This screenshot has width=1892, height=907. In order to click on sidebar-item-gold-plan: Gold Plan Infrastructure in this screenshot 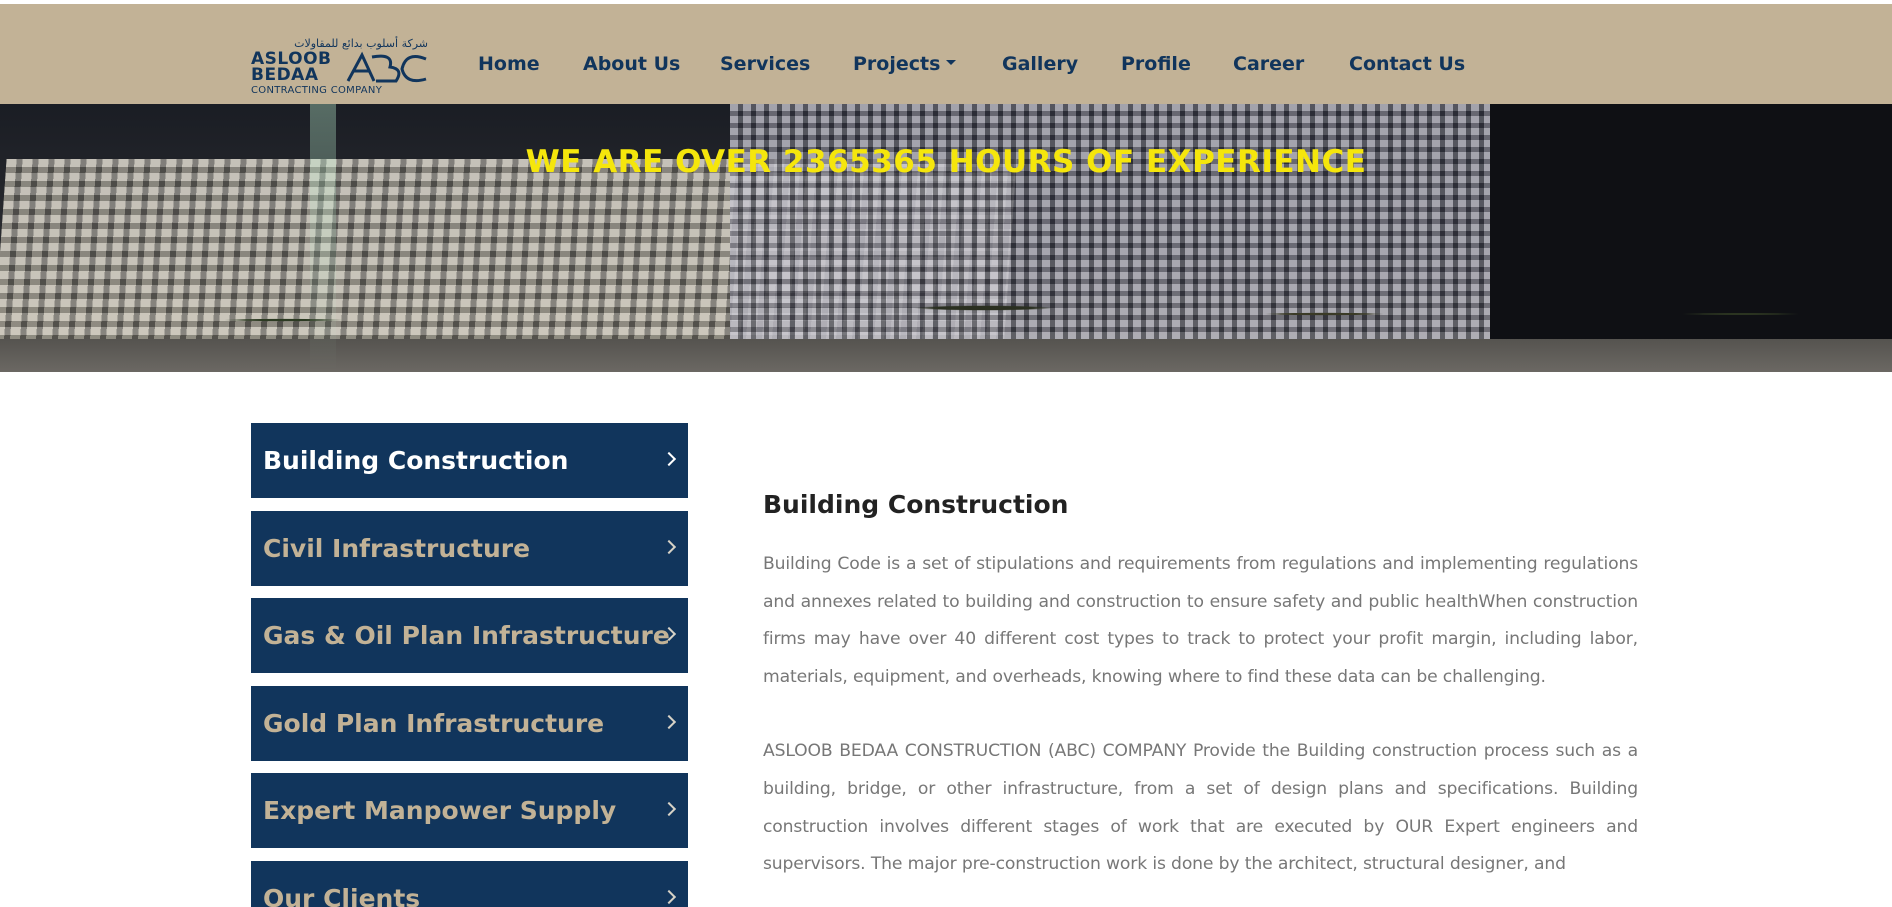, I will do `click(469, 723)`.